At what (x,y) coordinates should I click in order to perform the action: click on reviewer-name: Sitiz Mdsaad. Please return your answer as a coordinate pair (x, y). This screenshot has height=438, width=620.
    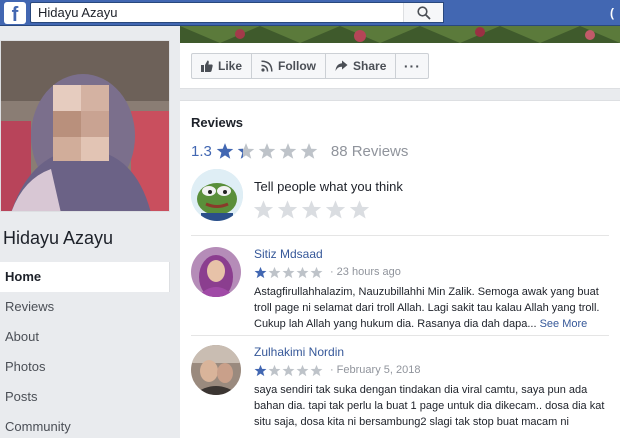
    Looking at the image, I should click on (288, 254).